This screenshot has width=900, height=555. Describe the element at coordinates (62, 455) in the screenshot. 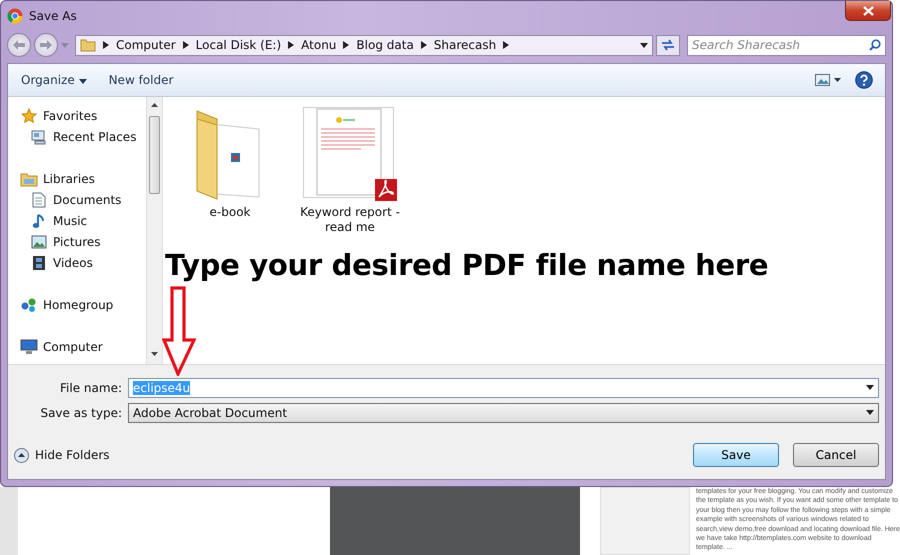

I see `hide-folders-button: Hide Folders` at that location.